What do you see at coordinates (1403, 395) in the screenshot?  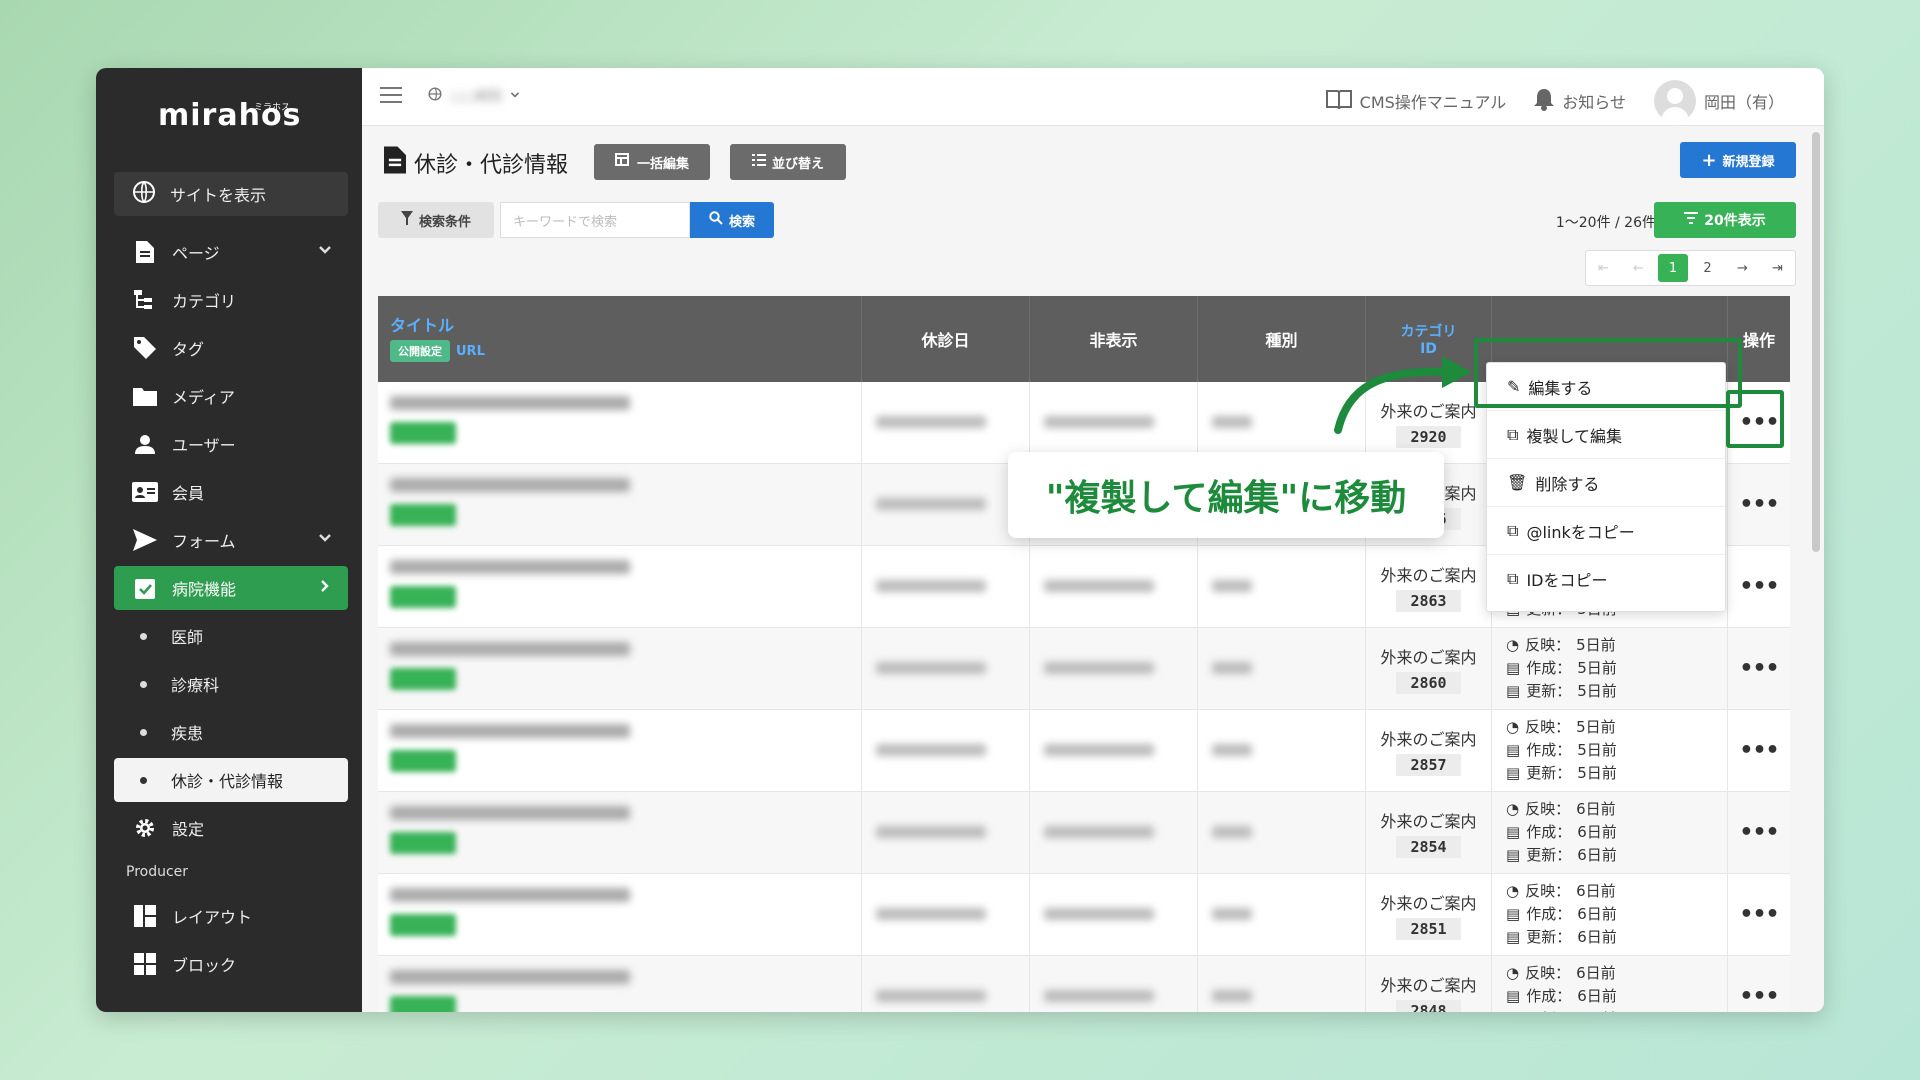 I see `arrow-icon` at bounding box center [1403, 395].